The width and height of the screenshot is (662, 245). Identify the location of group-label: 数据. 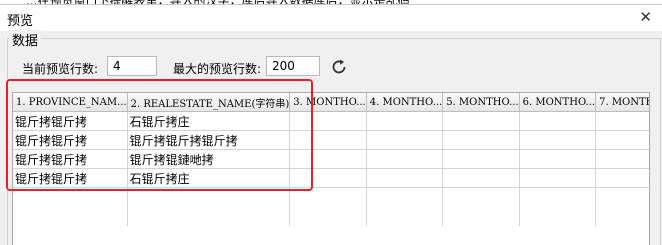
(25, 39).